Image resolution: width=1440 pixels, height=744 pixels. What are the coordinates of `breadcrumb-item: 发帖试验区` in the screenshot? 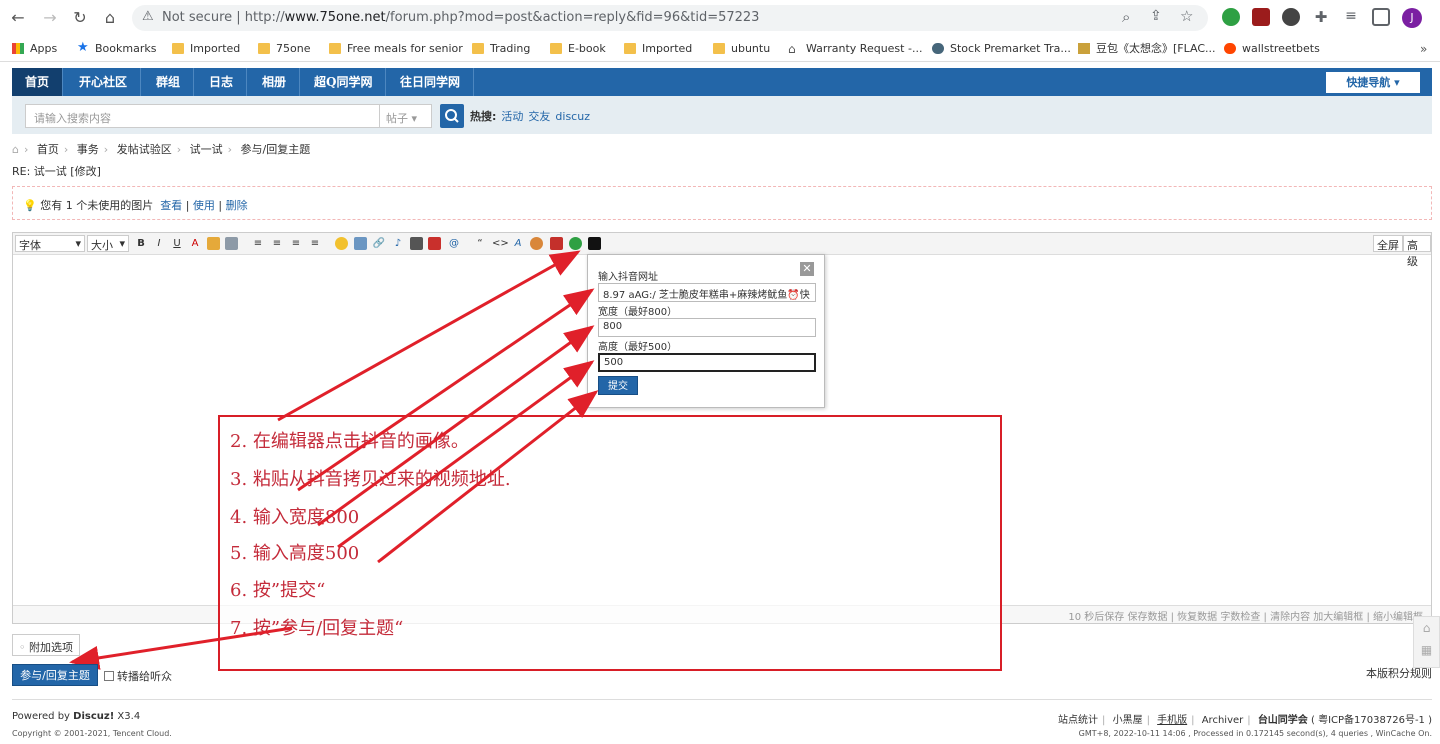 It's located at (144, 149).